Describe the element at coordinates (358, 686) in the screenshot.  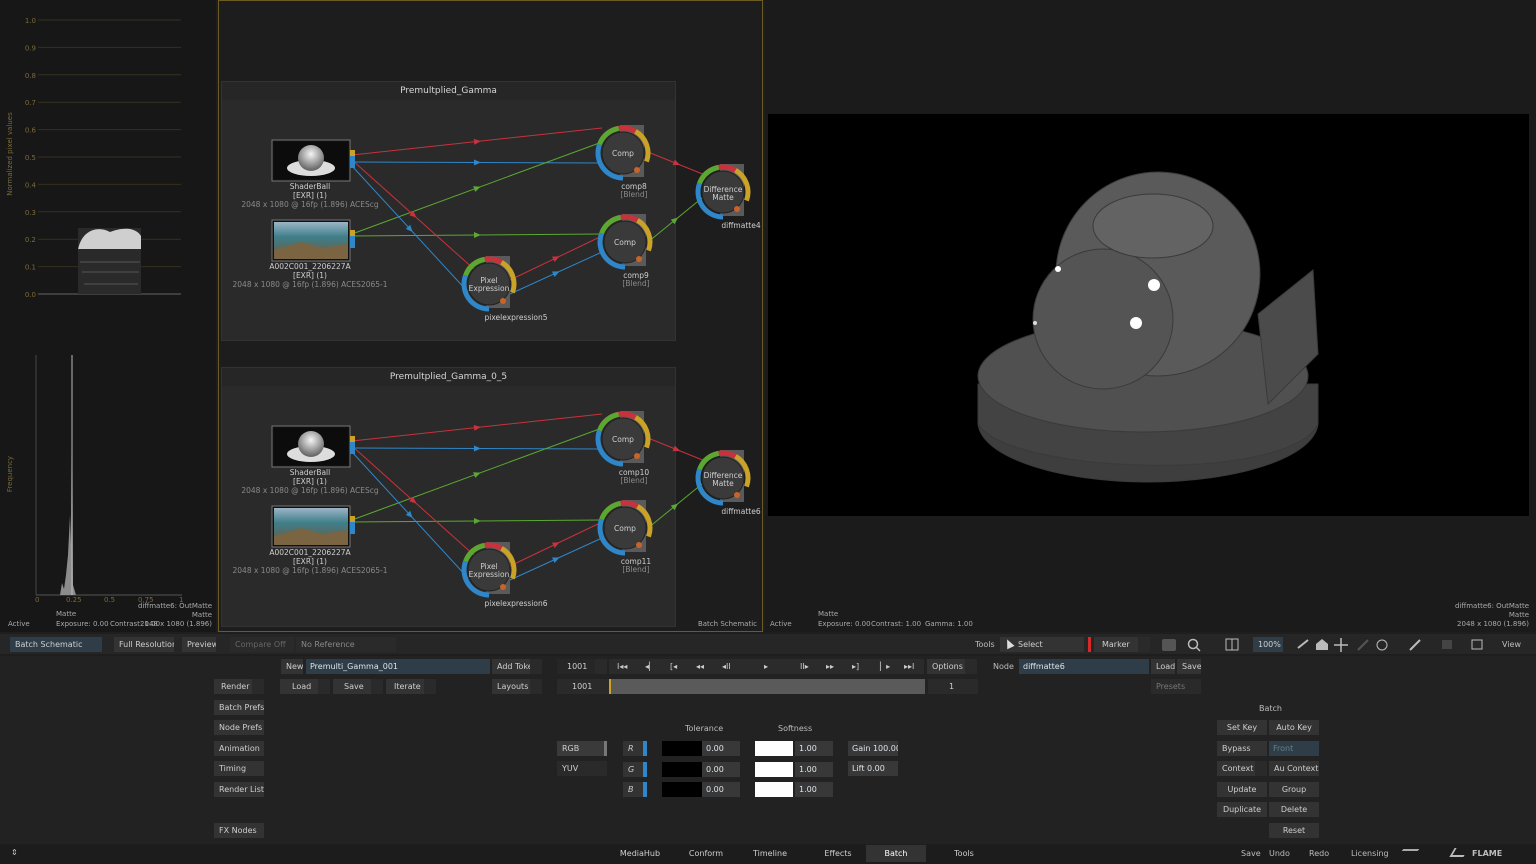
I see `save-setup-button: Save` at that location.